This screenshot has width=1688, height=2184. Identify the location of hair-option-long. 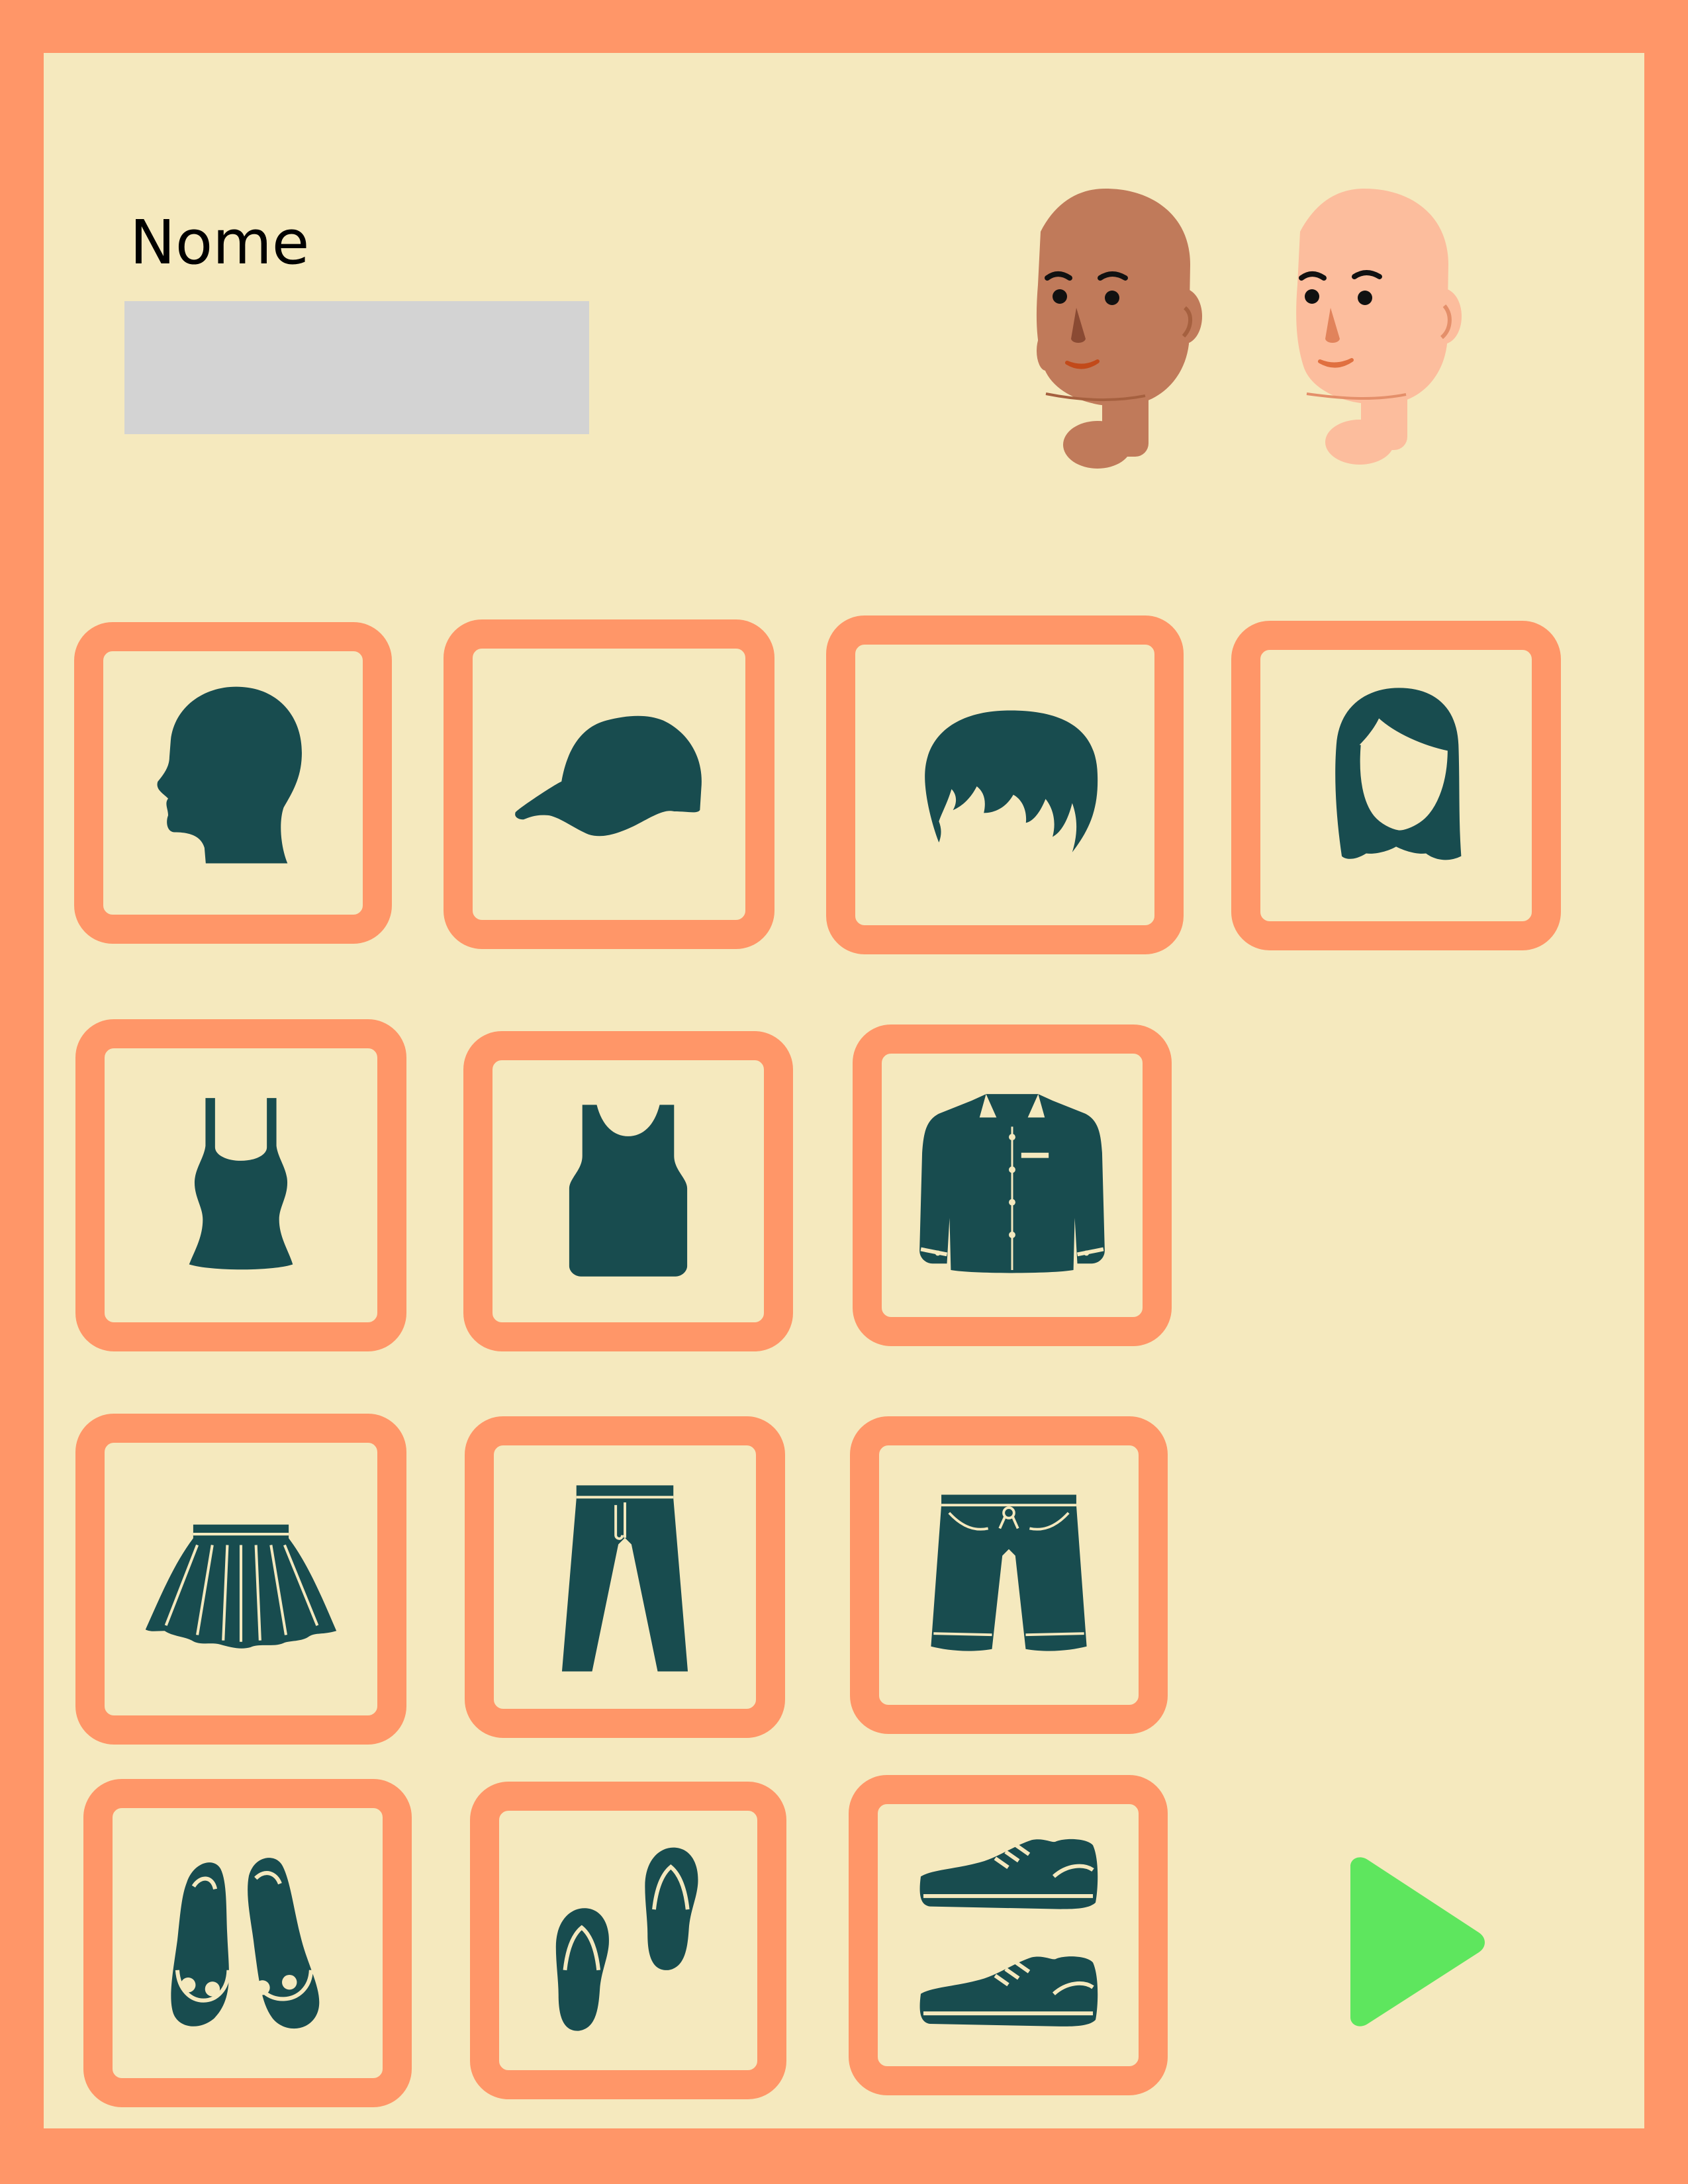
(1396, 785).